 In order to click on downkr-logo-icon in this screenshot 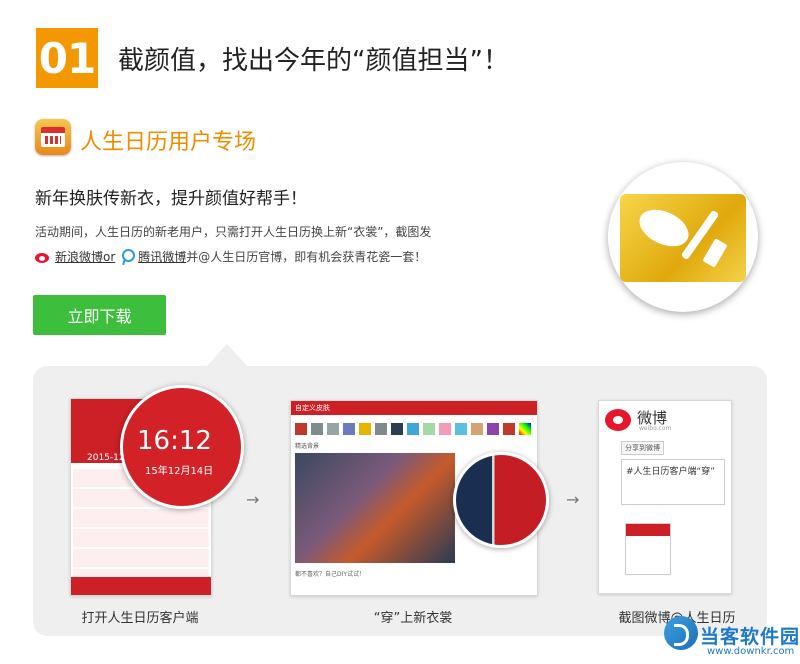, I will do `click(681, 633)`.